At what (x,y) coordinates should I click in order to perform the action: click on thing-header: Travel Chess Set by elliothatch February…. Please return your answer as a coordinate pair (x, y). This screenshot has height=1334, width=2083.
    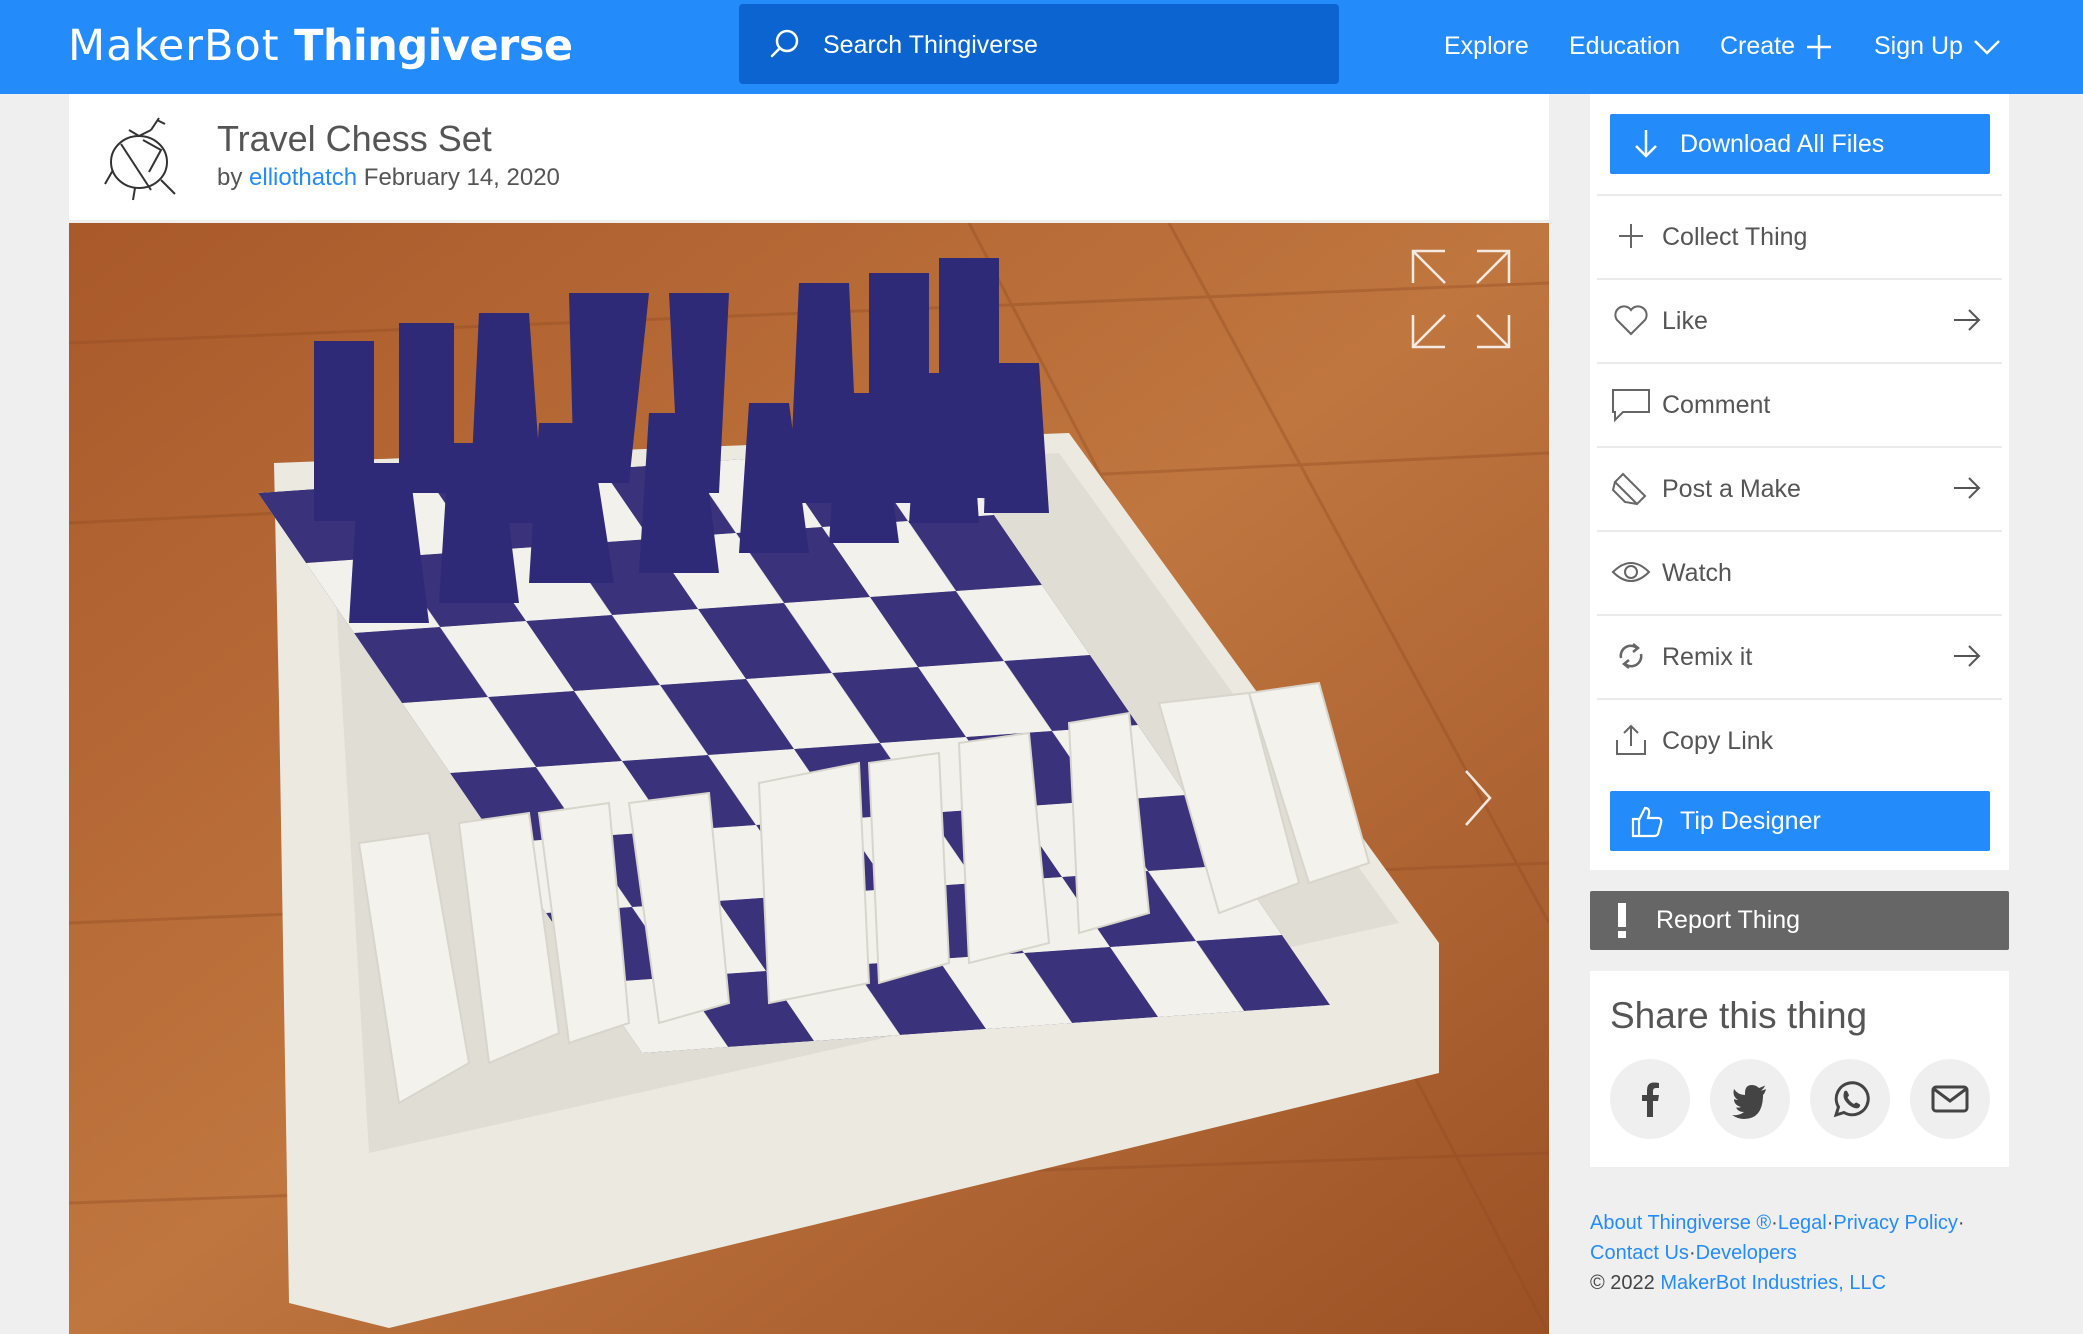
    Looking at the image, I should click on (809, 157).